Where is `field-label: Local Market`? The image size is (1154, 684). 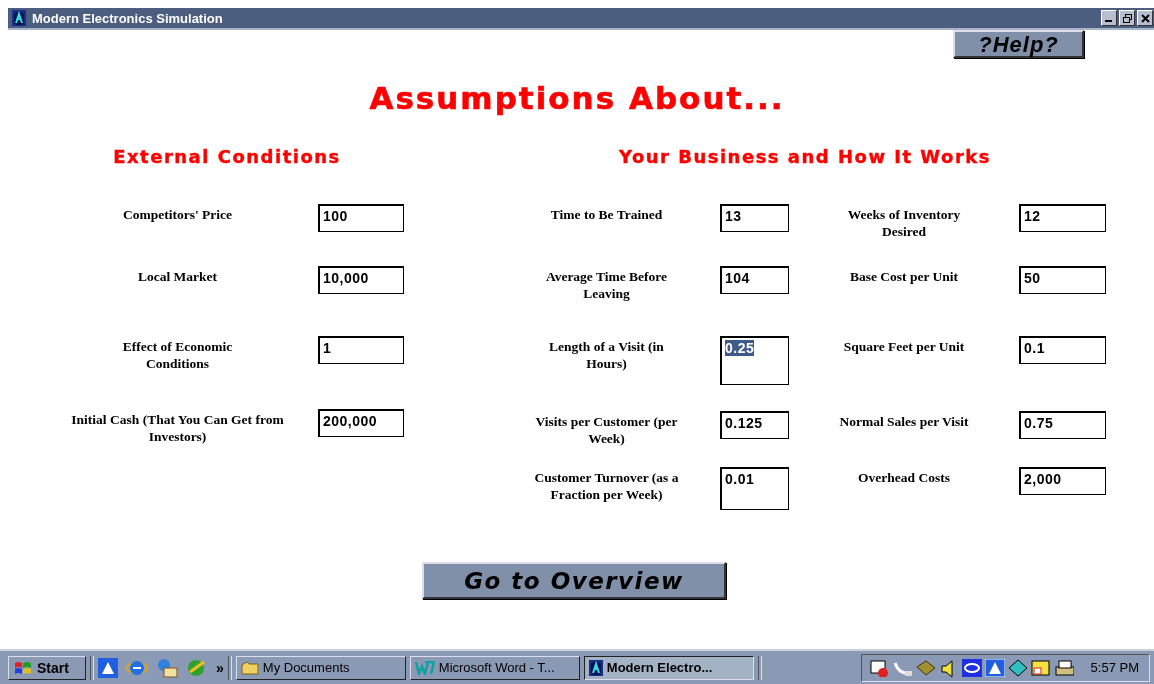
field-label: Local Market is located at coordinates (177, 276).